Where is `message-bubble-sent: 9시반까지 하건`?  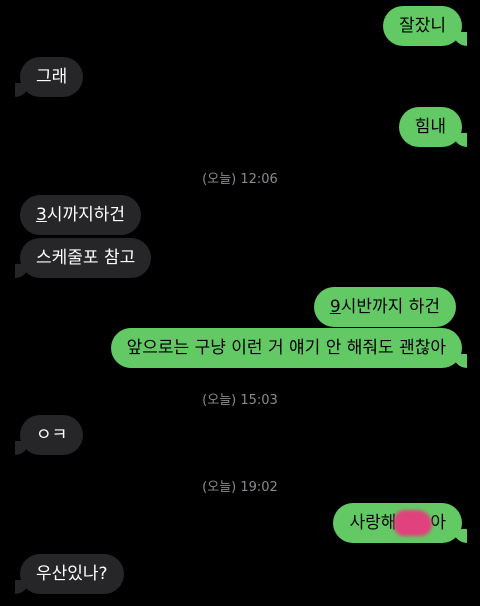 message-bubble-sent: 9시반까지 하건 is located at coordinates (384, 307).